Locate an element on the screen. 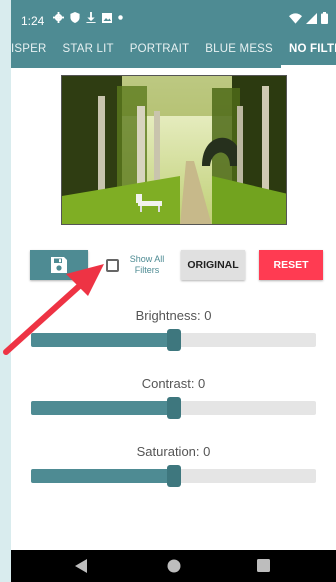 Image resolution: width=336 pixels, height=582 pixels. contrast-slider is located at coordinates (173, 408).